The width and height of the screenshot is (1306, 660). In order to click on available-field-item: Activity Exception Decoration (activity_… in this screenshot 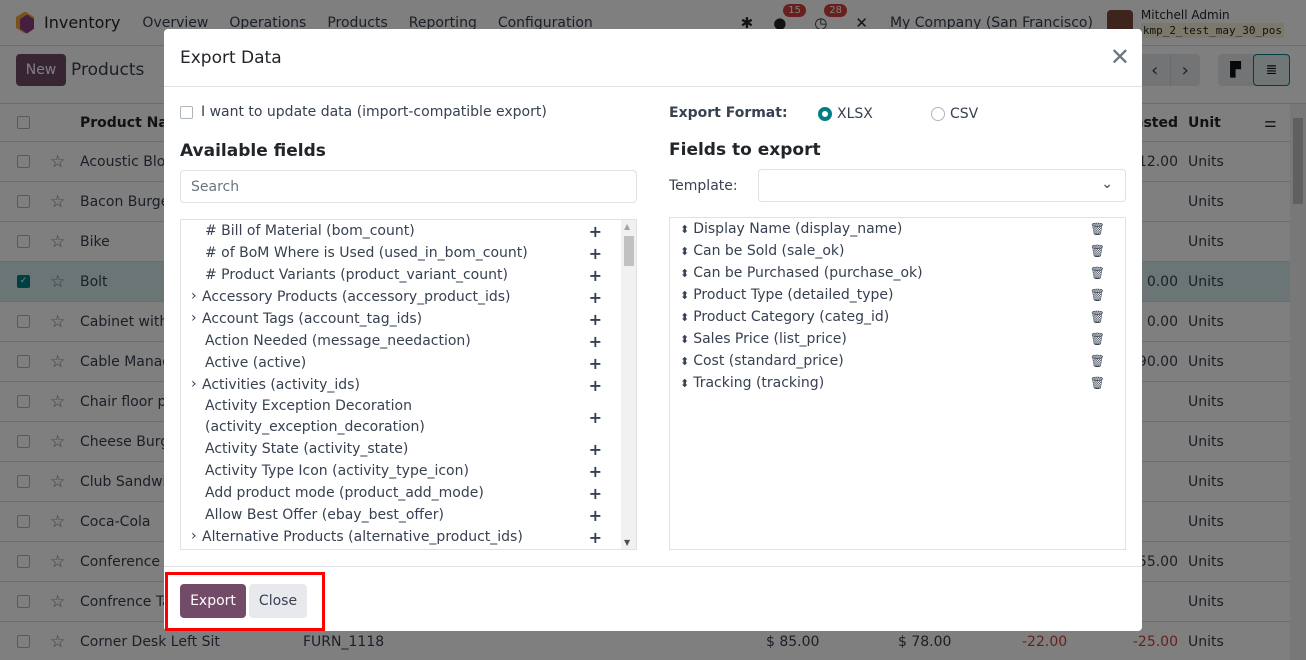, I will do `click(408, 417)`.